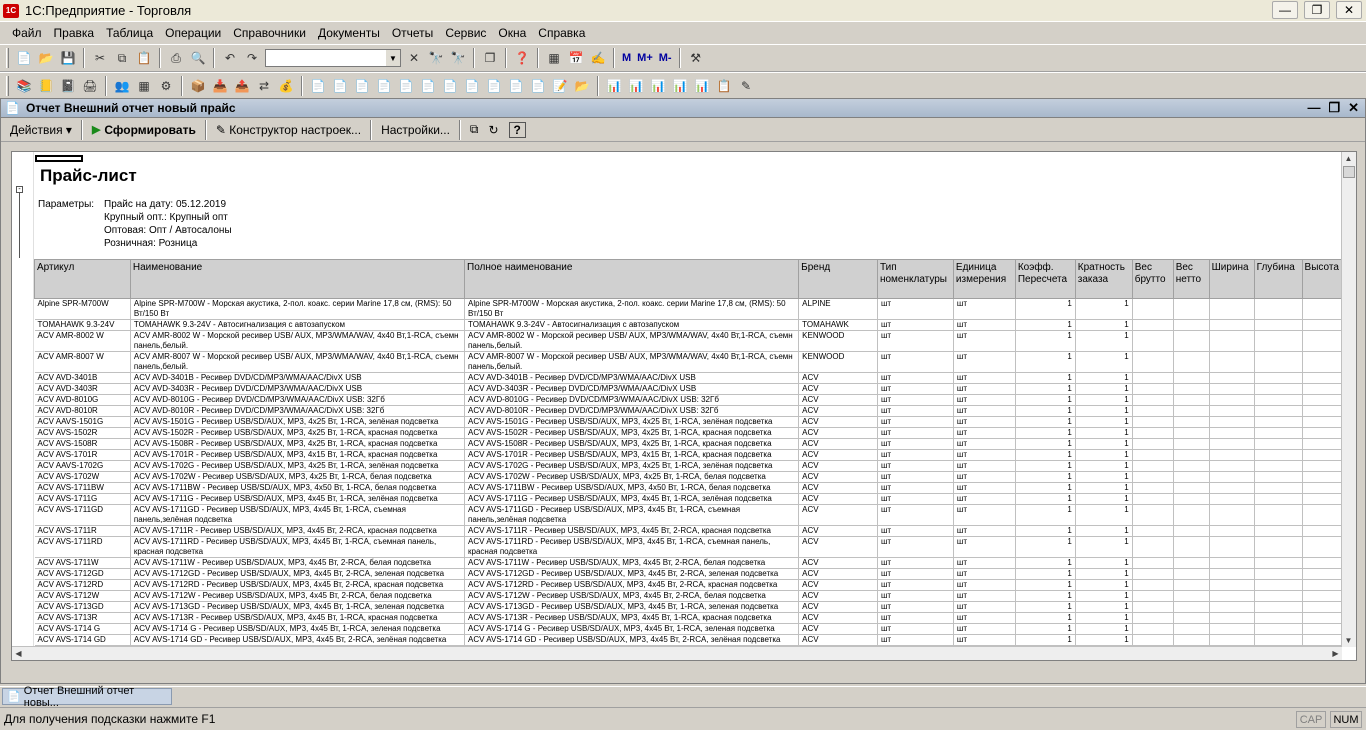  Describe the element at coordinates (198, 86) in the screenshot. I see `order-icon: 📦` at that location.